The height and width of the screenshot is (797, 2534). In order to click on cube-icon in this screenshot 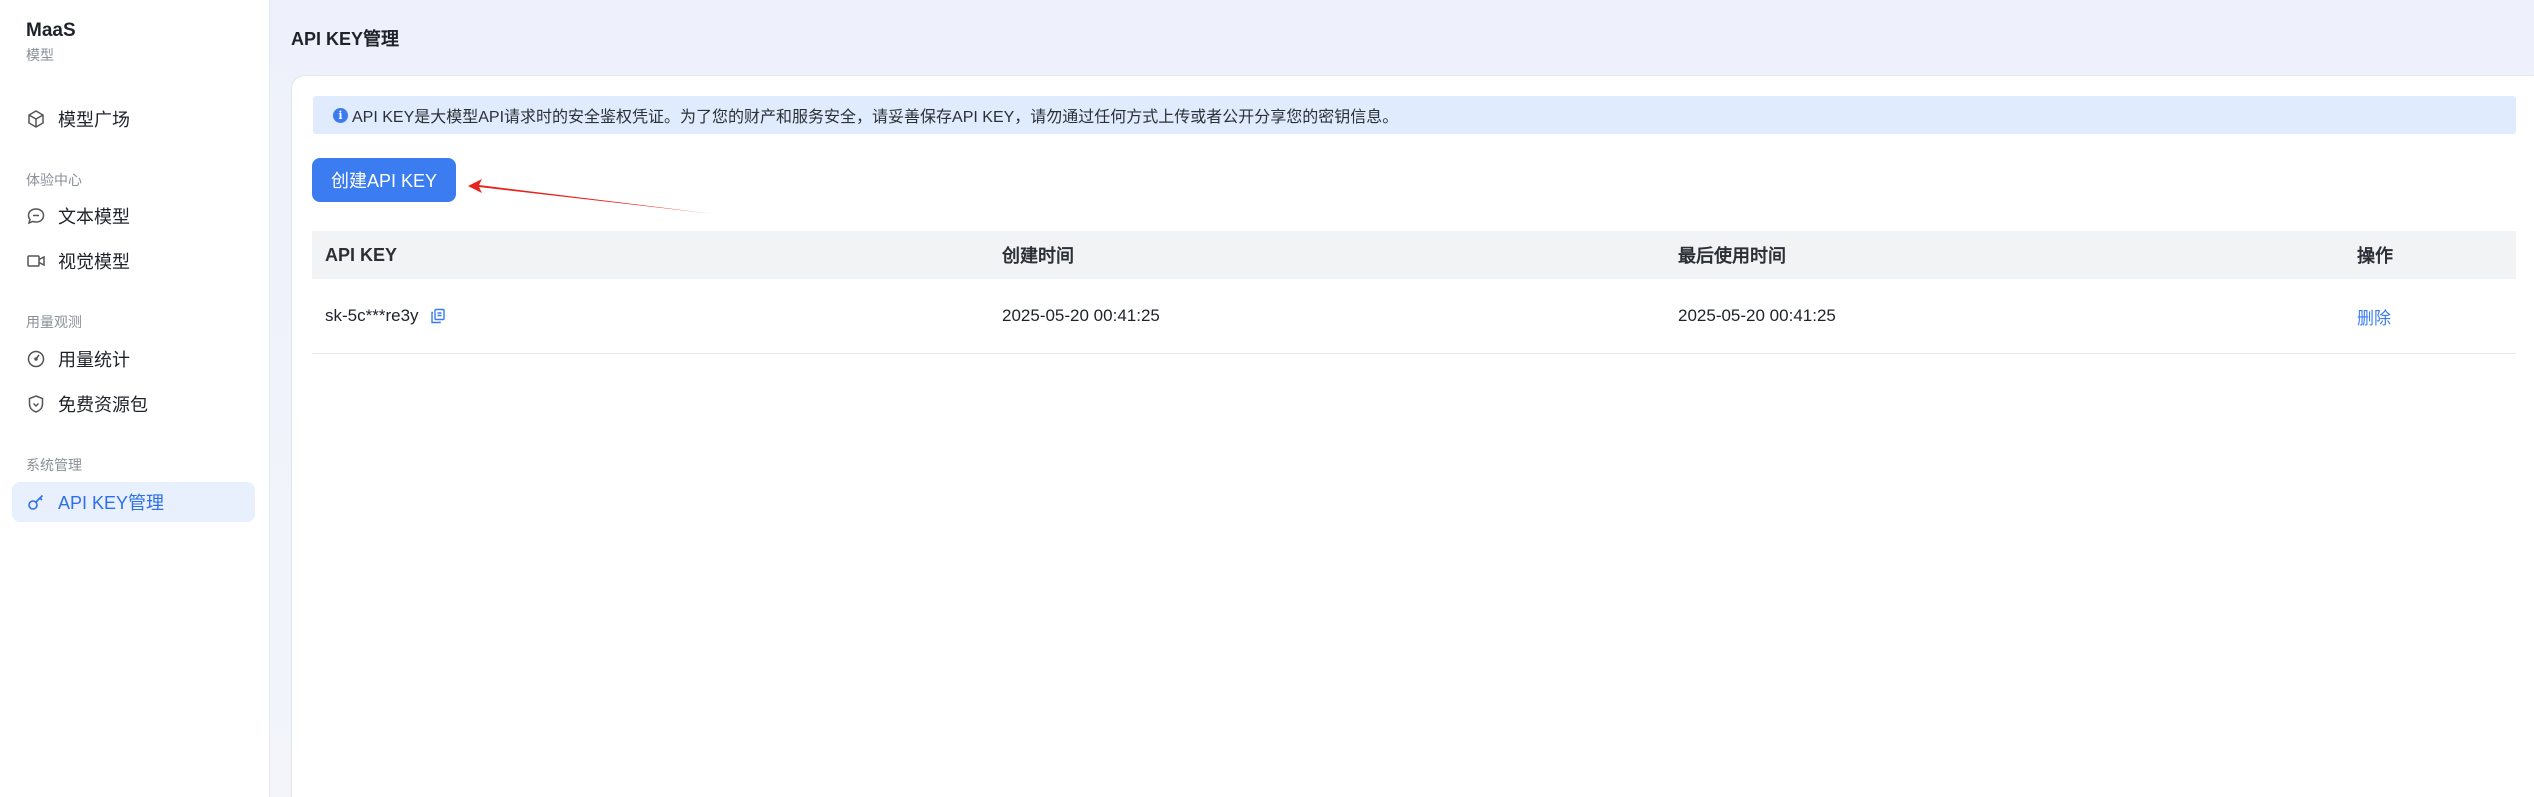, I will do `click(36, 119)`.